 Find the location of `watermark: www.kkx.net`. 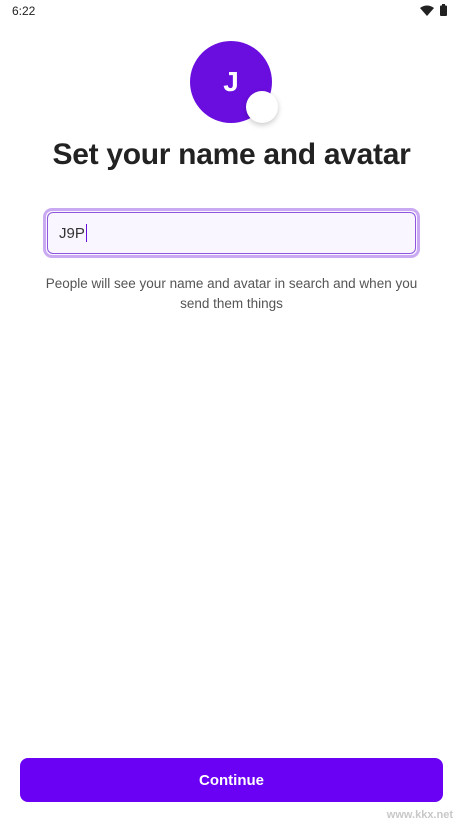

watermark: www.kkx.net is located at coordinates (419, 815).